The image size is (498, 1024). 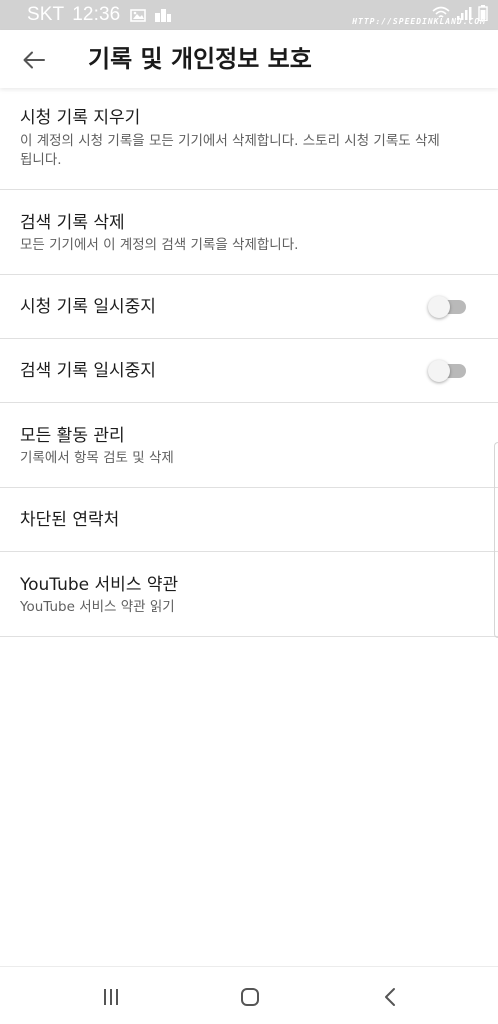 I want to click on home-icon, so click(x=250, y=997).